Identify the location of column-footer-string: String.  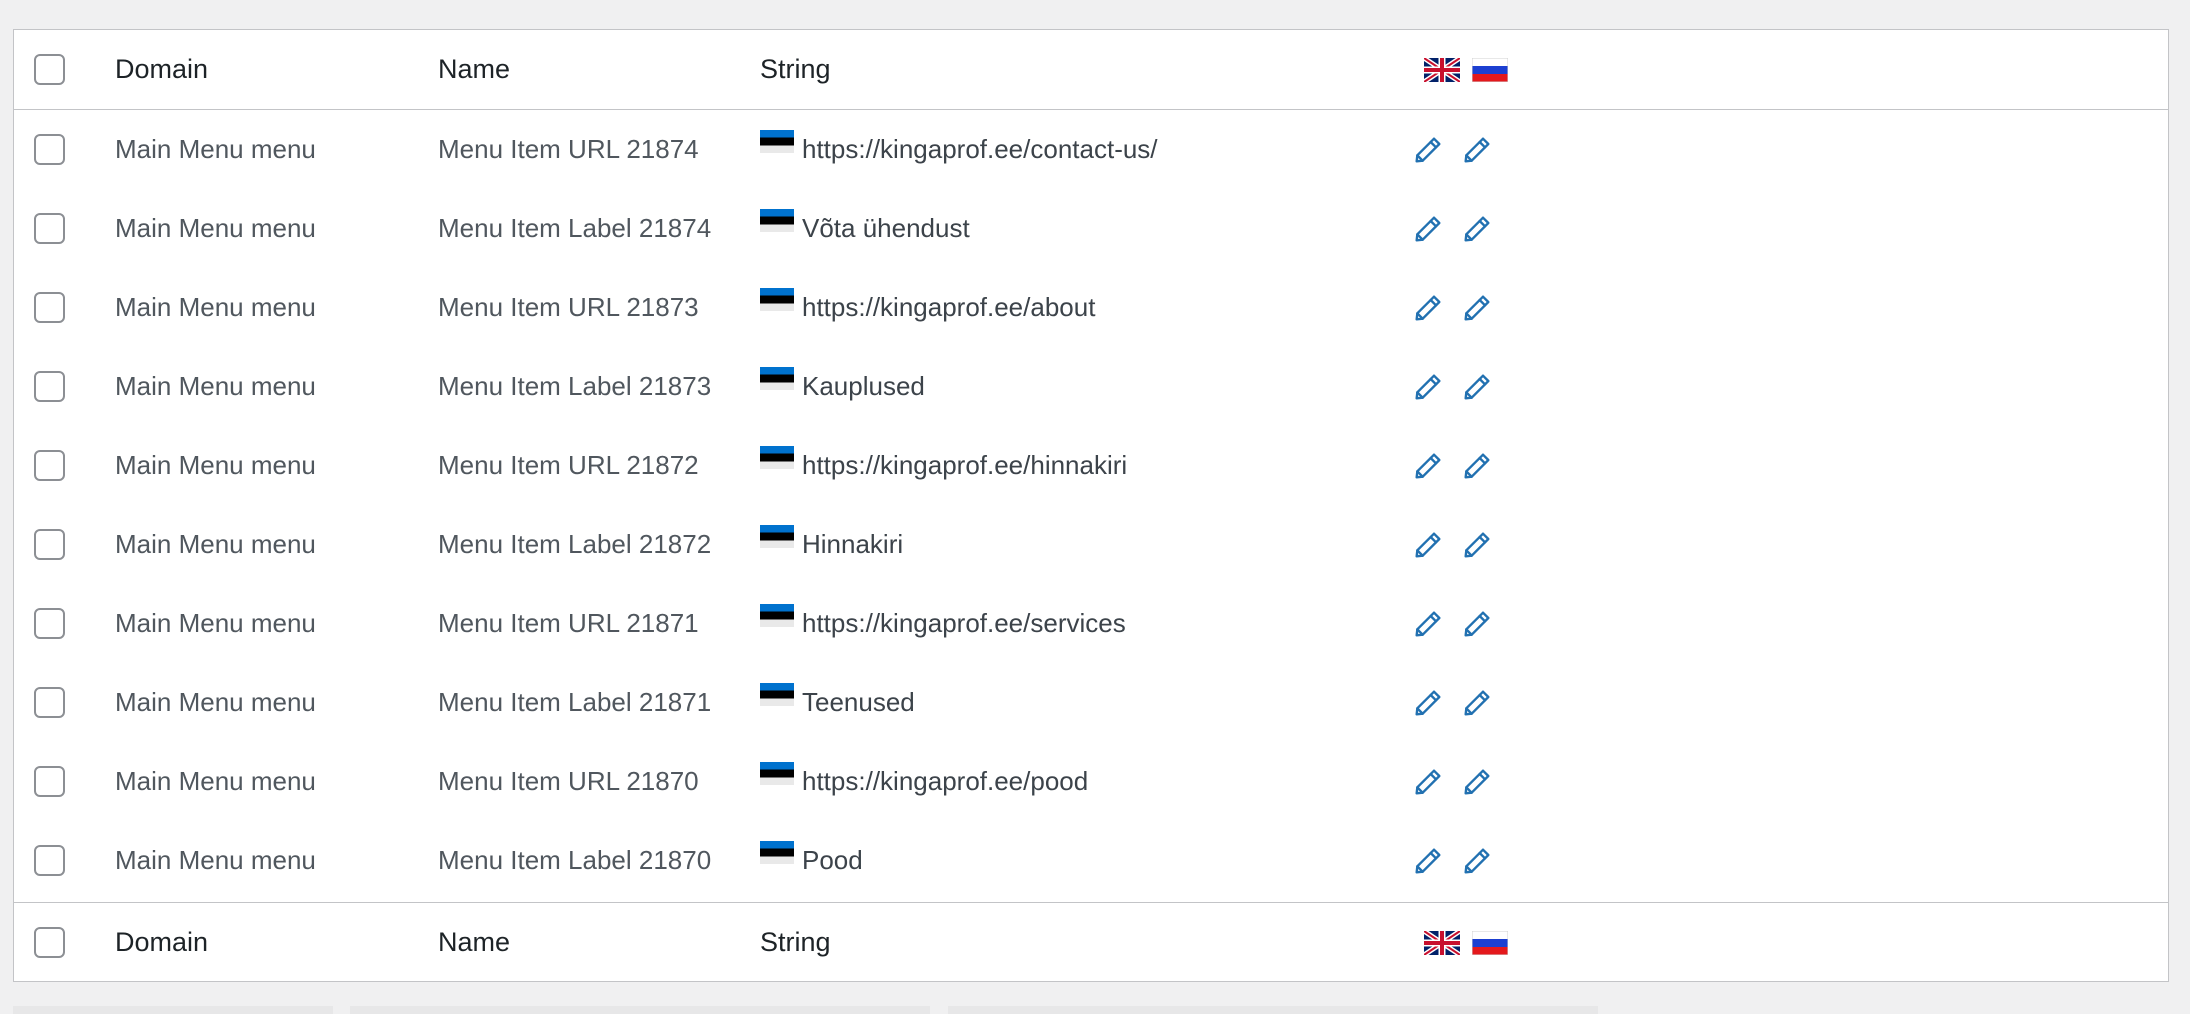
(795, 942).